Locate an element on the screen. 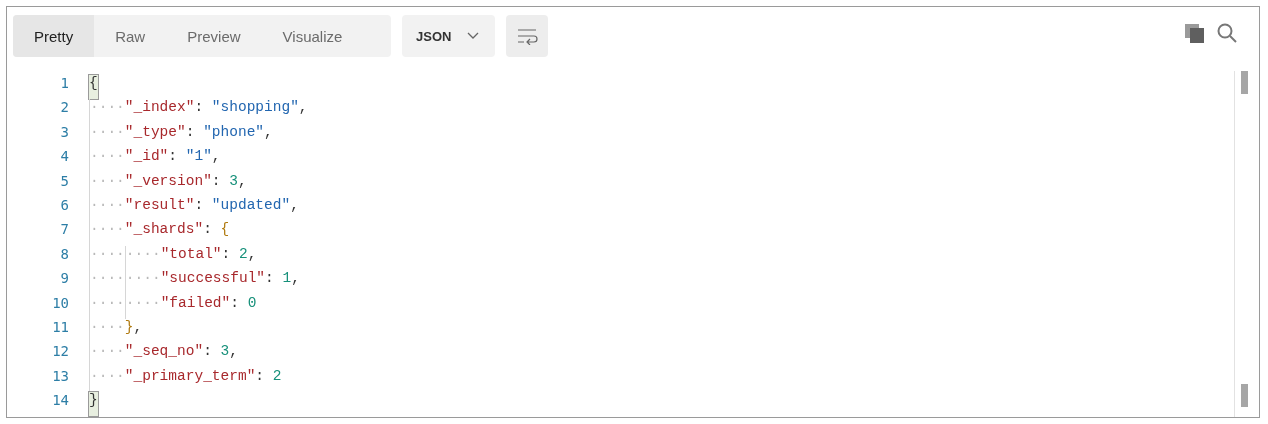  json-key: "total" is located at coordinates (191, 258).